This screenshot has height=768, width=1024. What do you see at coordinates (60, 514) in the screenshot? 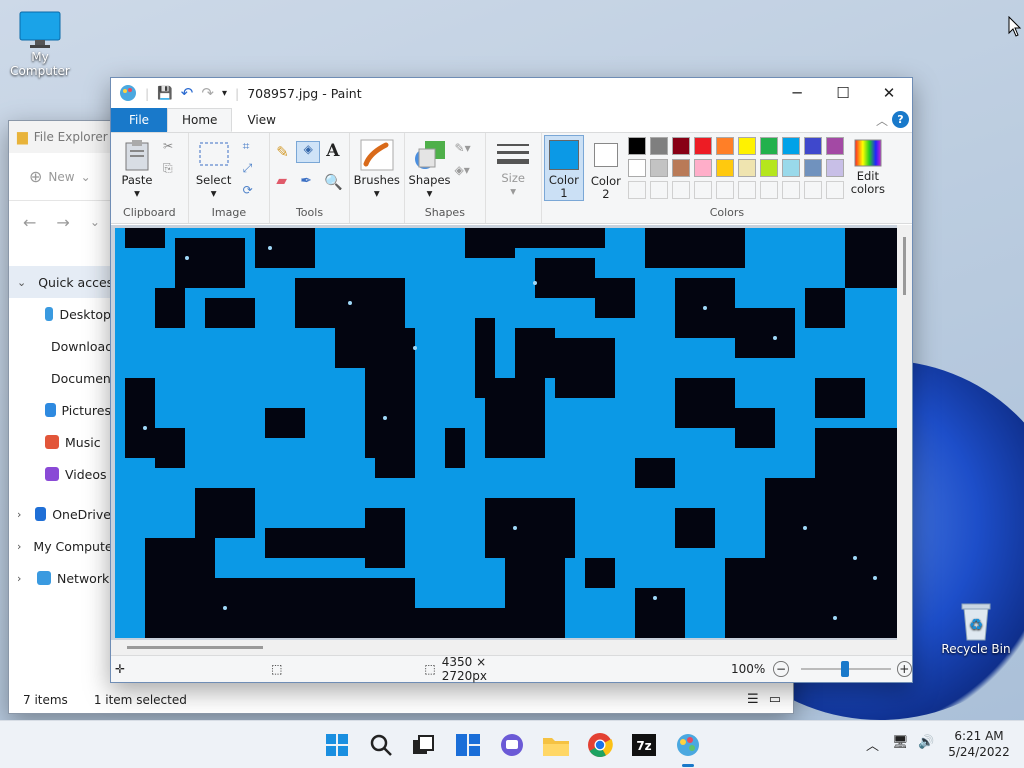
I see `sidebar-item: › OneDrive` at bounding box center [60, 514].